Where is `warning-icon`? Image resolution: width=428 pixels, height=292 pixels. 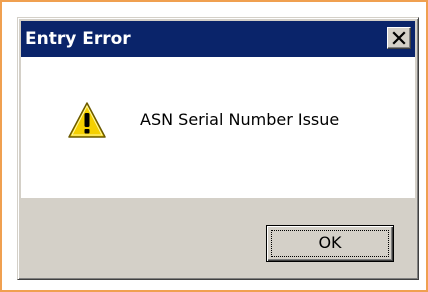 warning-icon is located at coordinates (87, 120).